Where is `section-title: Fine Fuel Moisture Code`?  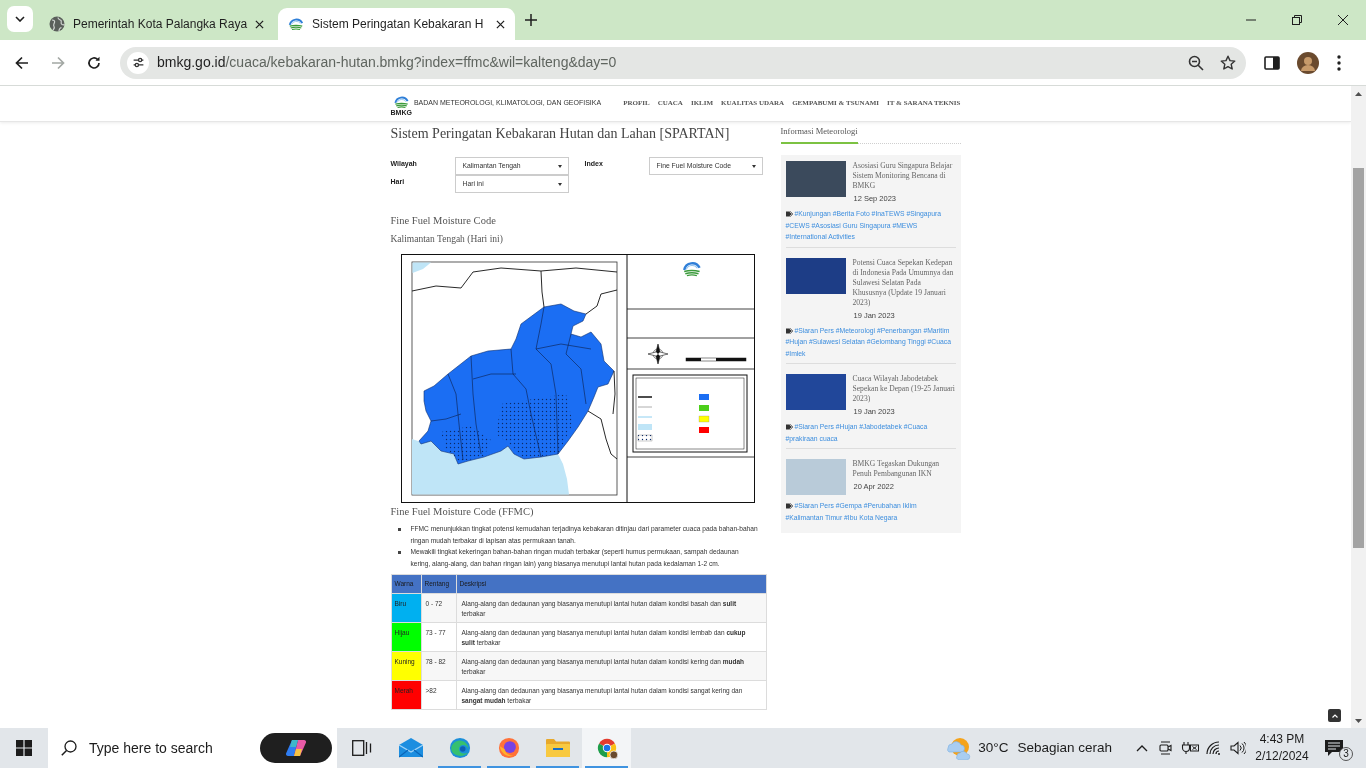 section-title: Fine Fuel Moisture Code is located at coordinates (443, 221).